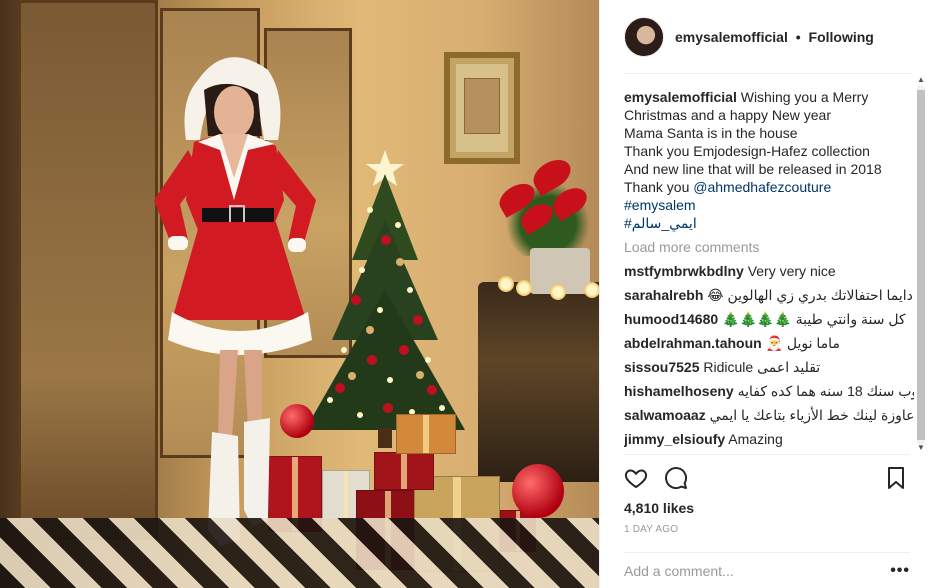 This screenshot has width=928, height=588. Describe the element at coordinates (684, 271) in the screenshot. I see `comment-username: mstfymbrwkbdlny` at that location.